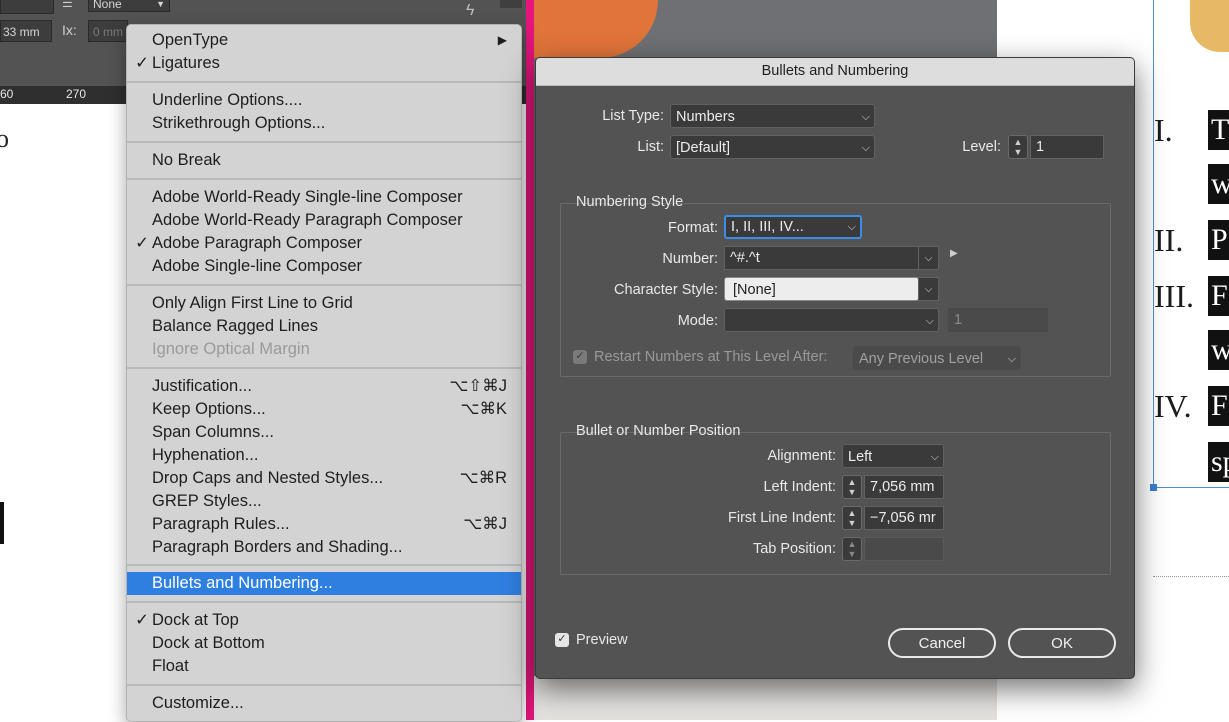  What do you see at coordinates (954, 253) in the screenshot?
I see `special-char-arrow-icon: ▶` at bounding box center [954, 253].